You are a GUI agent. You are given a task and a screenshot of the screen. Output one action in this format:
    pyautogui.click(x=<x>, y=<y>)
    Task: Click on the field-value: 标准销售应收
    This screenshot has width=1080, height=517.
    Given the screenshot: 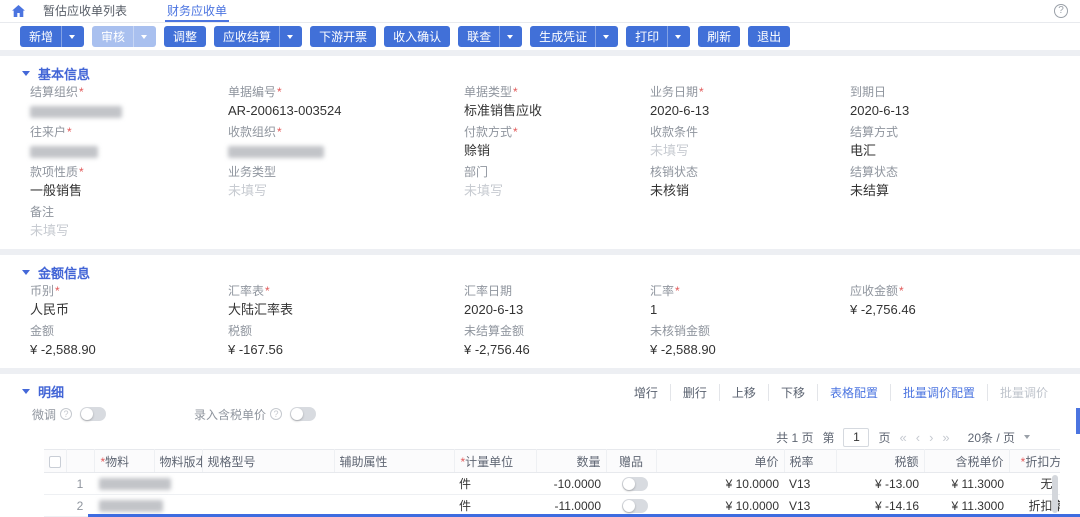 What is the action you would take?
    pyautogui.click(x=557, y=111)
    